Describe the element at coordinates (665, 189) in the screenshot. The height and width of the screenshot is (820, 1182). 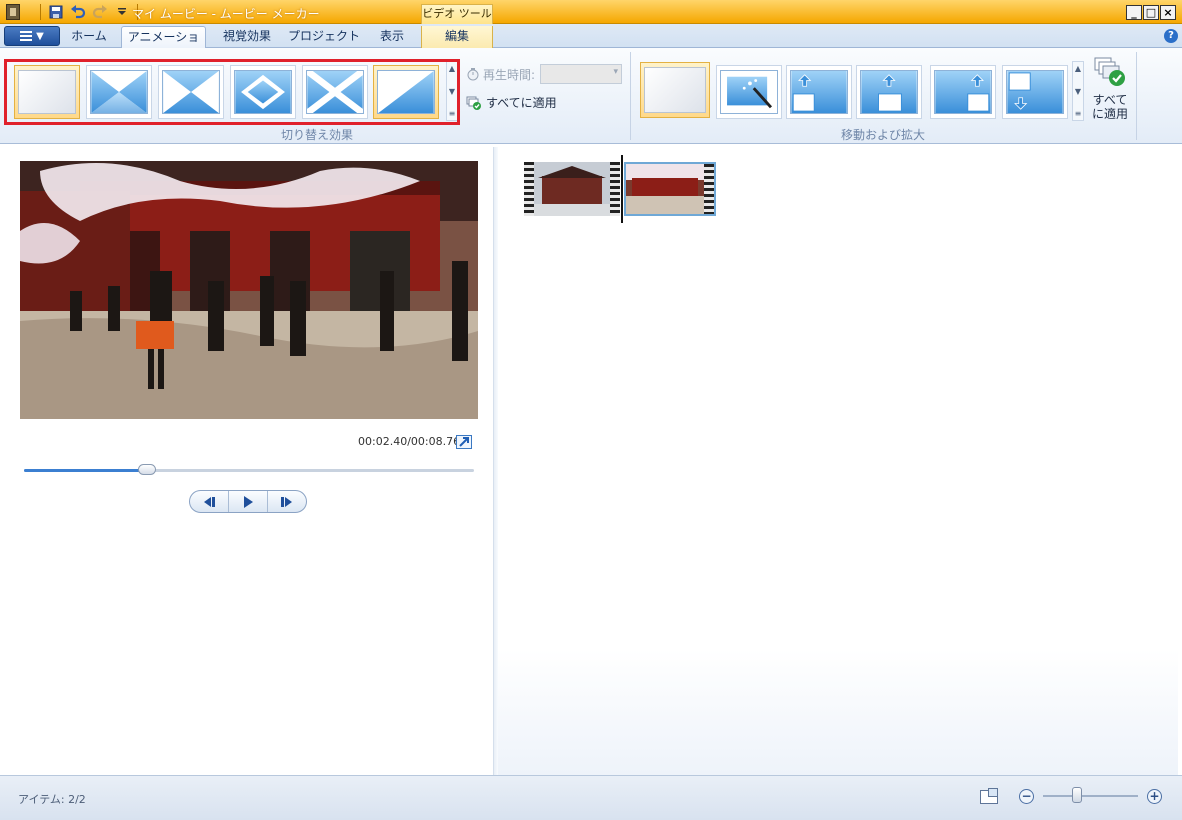
I see `cherry-blossom-thumbnail` at that location.